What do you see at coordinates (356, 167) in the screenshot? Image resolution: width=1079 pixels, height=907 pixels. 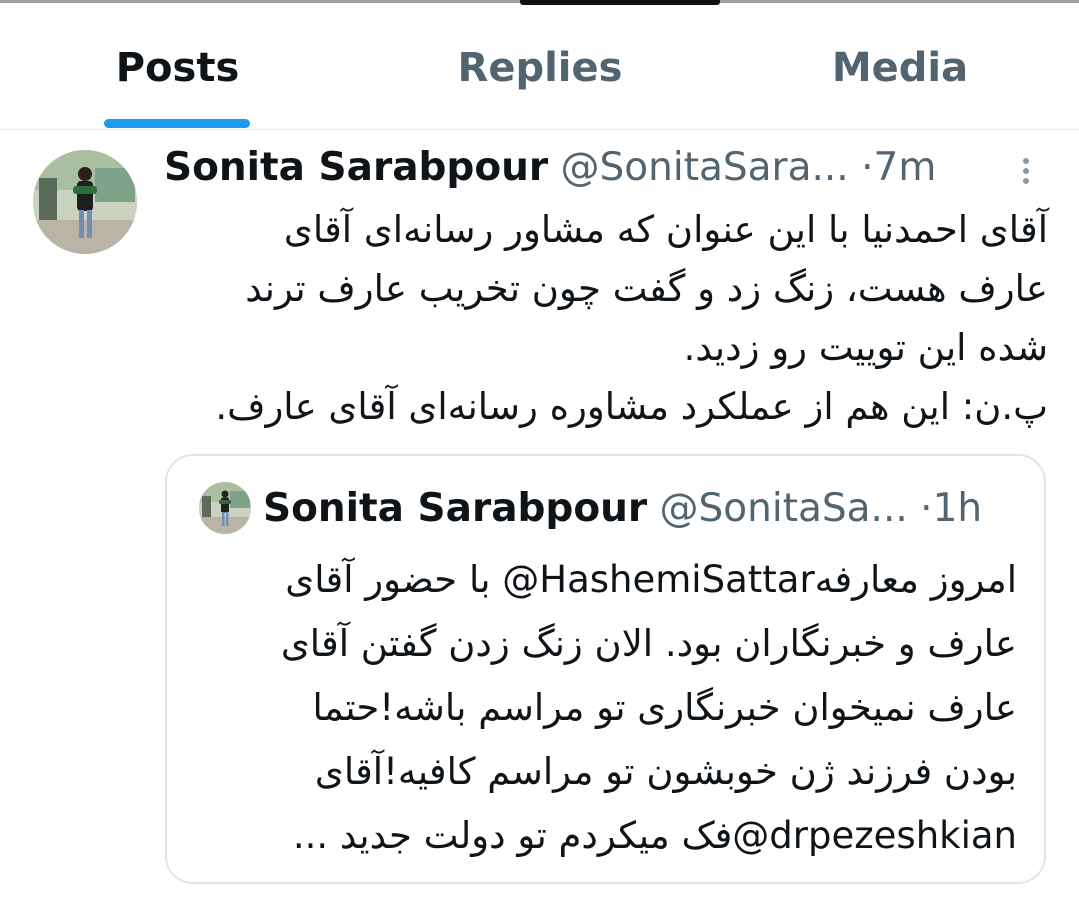 I see `author-name: Sonita Sarabpour` at bounding box center [356, 167].